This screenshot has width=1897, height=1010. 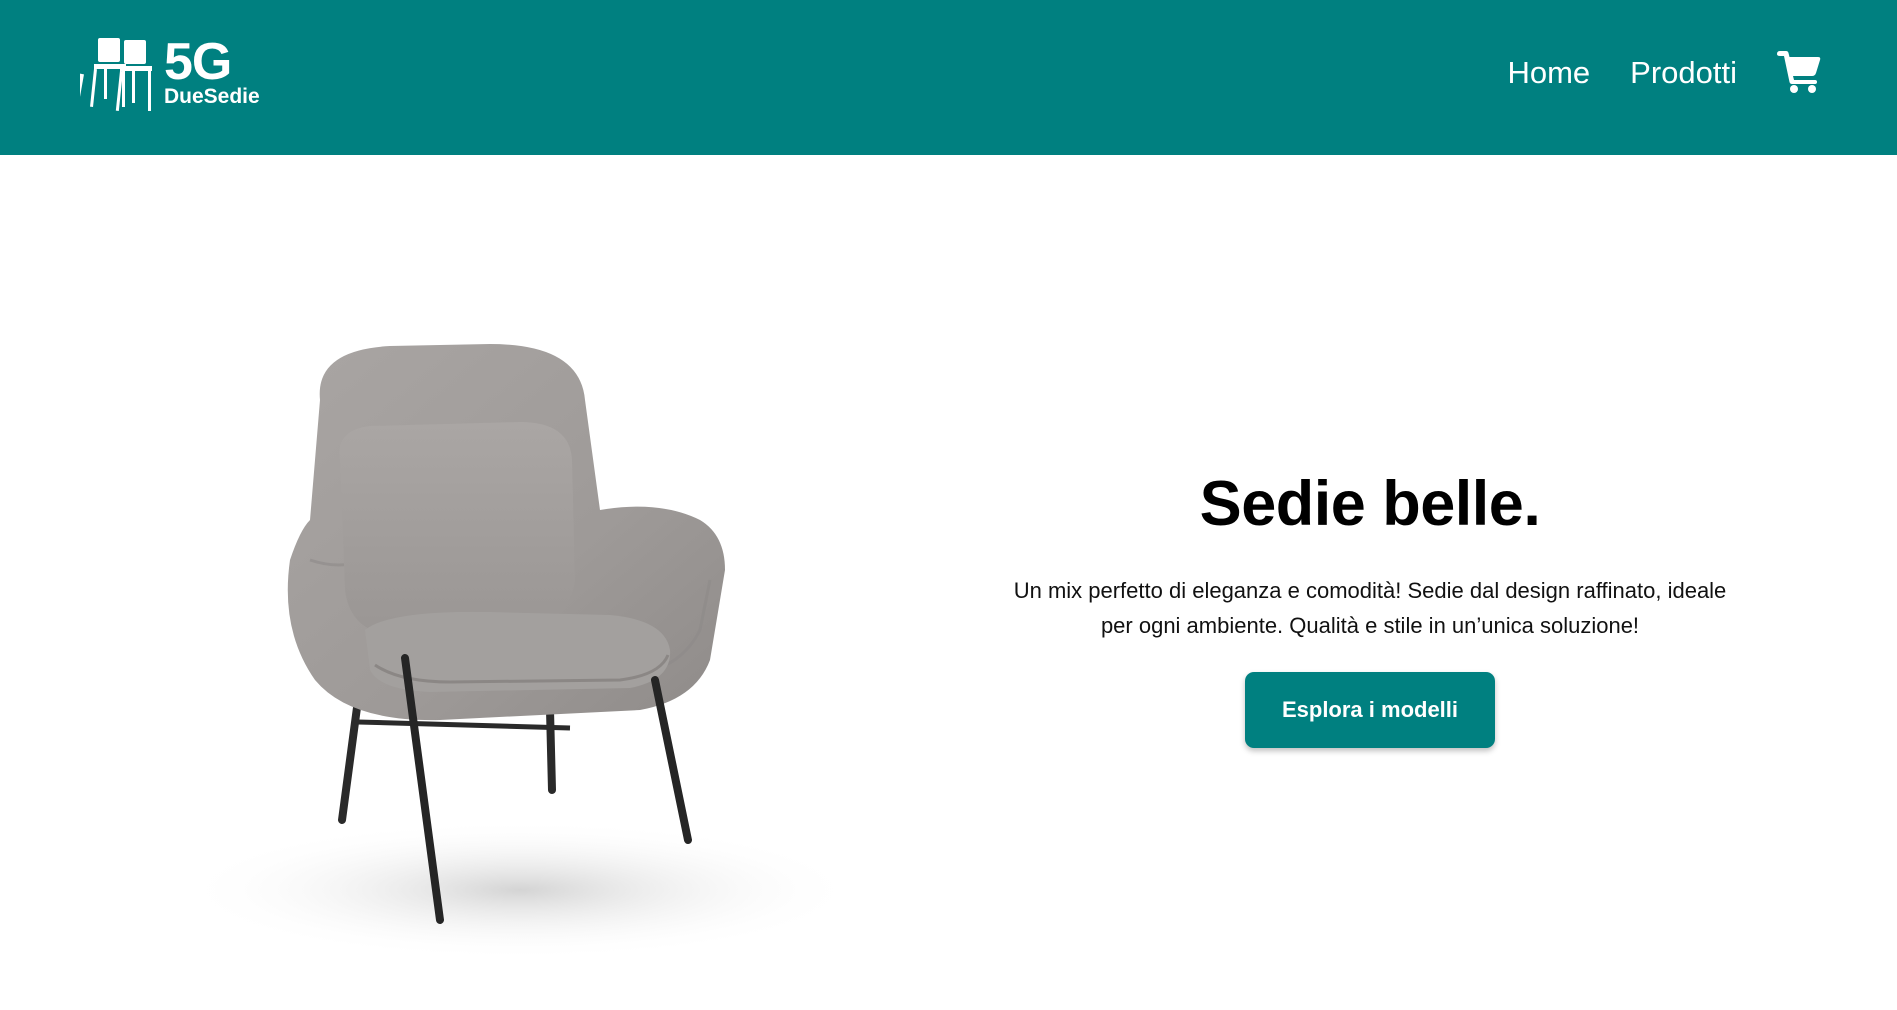 I want to click on logo-number: 5G, so click(x=198, y=62).